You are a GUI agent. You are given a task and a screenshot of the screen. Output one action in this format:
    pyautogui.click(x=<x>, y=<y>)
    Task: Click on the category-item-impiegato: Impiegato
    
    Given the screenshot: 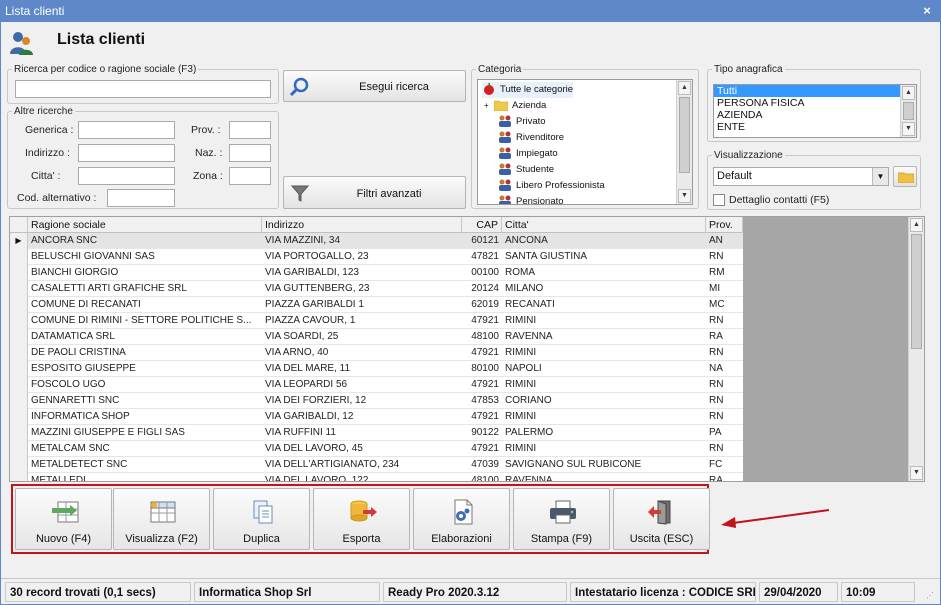 What is the action you would take?
    pyautogui.click(x=528, y=154)
    